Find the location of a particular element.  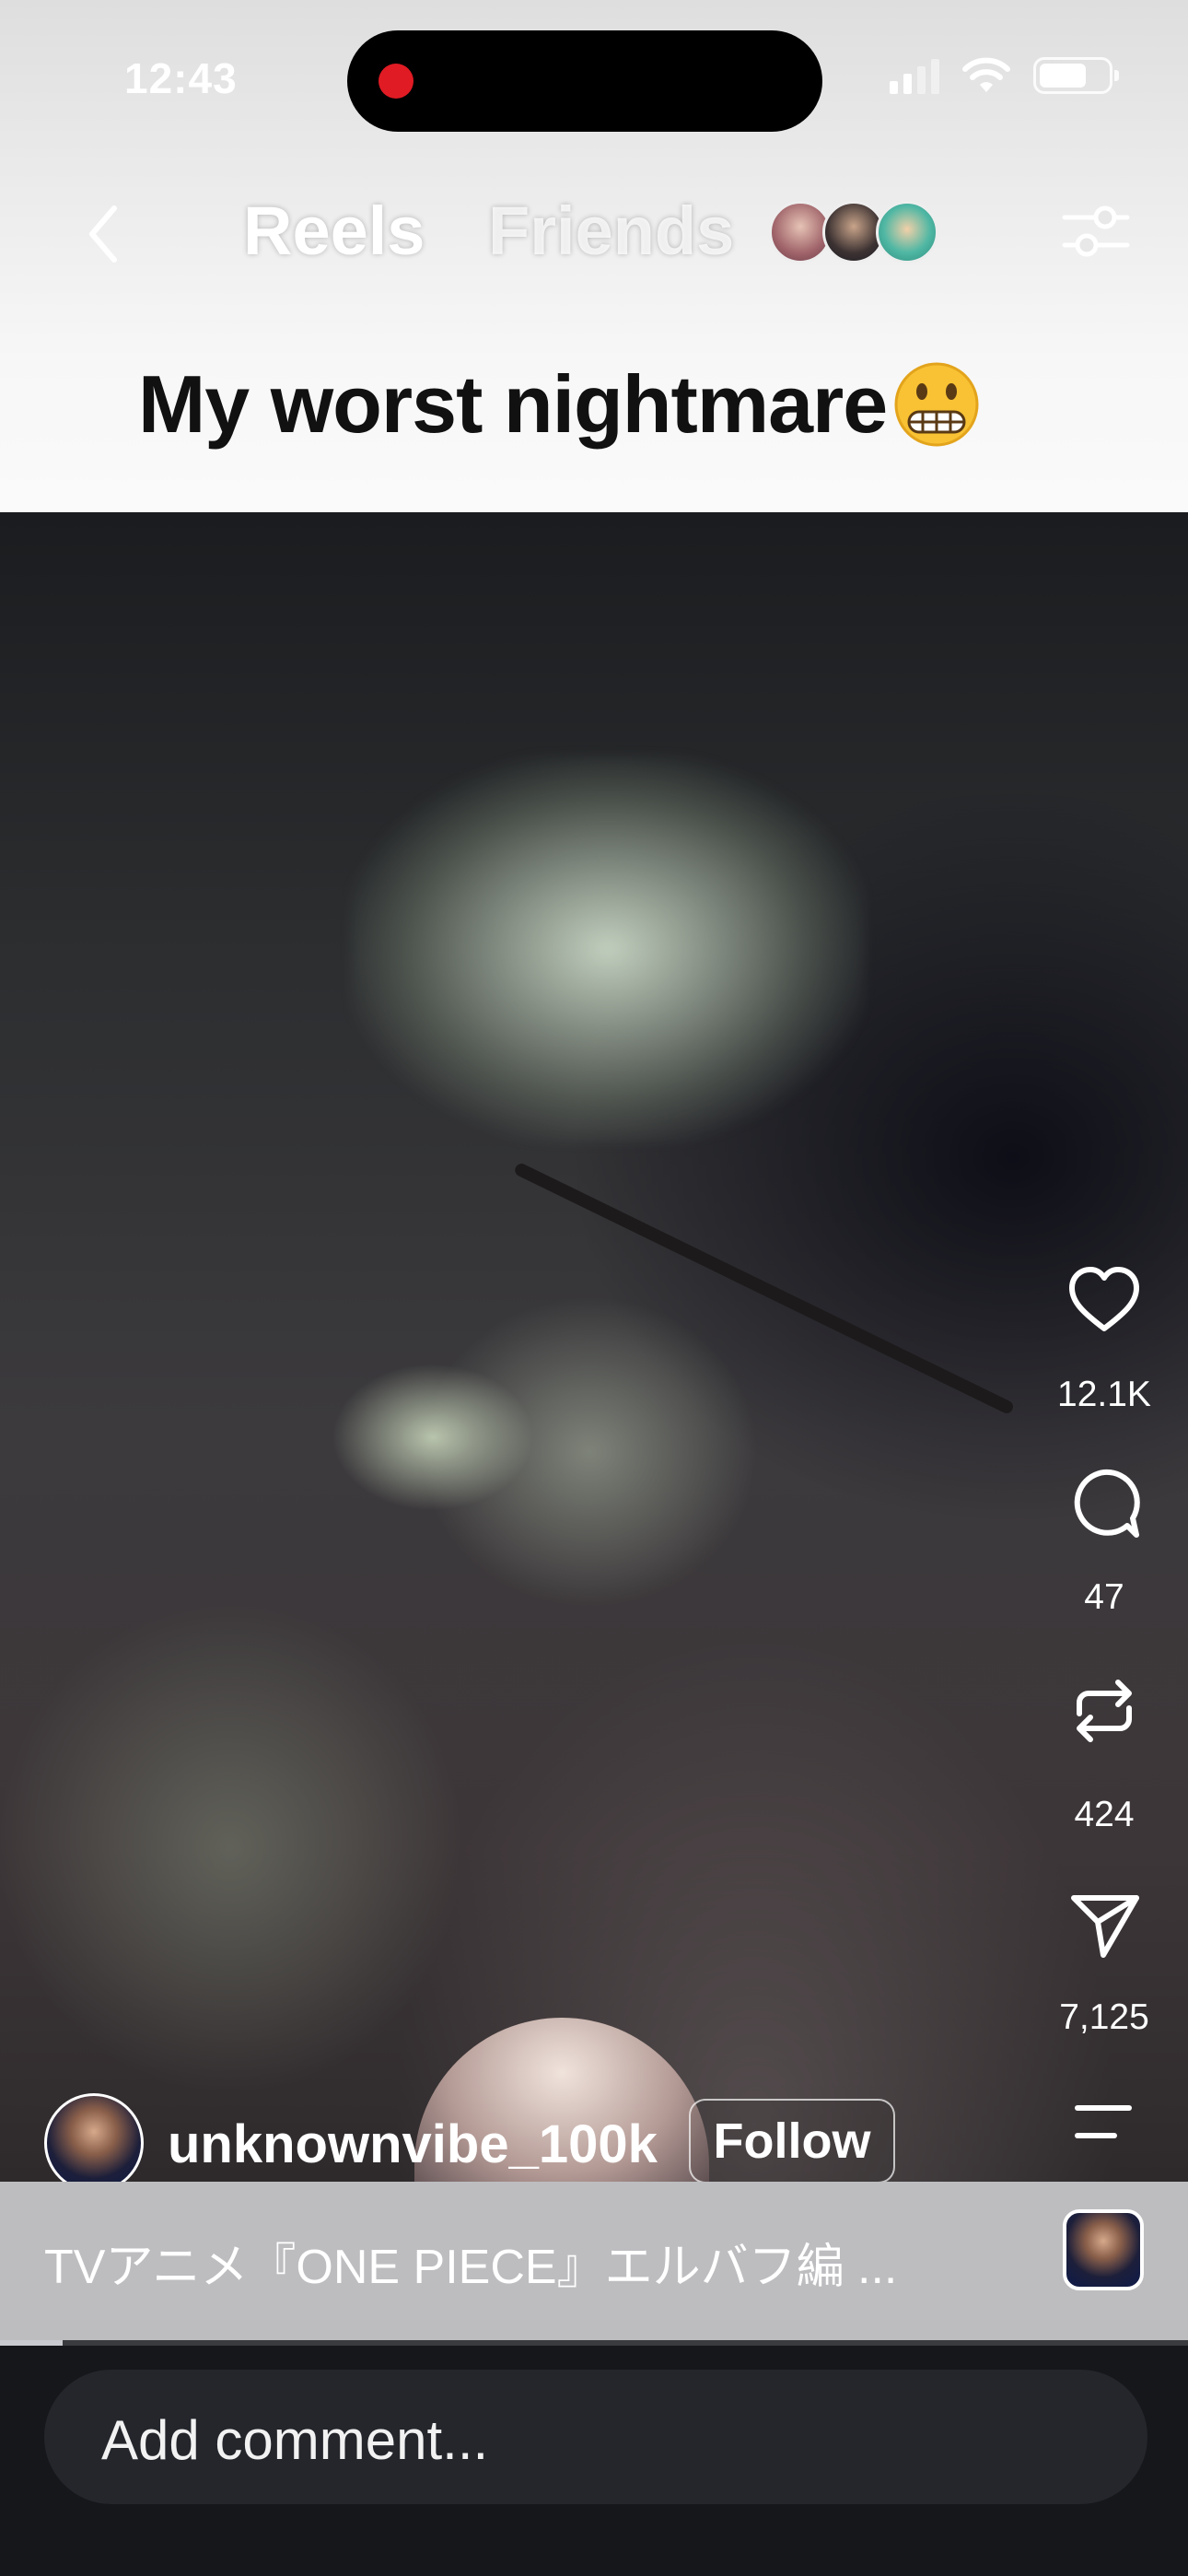

dynamic-island is located at coordinates (584, 81).